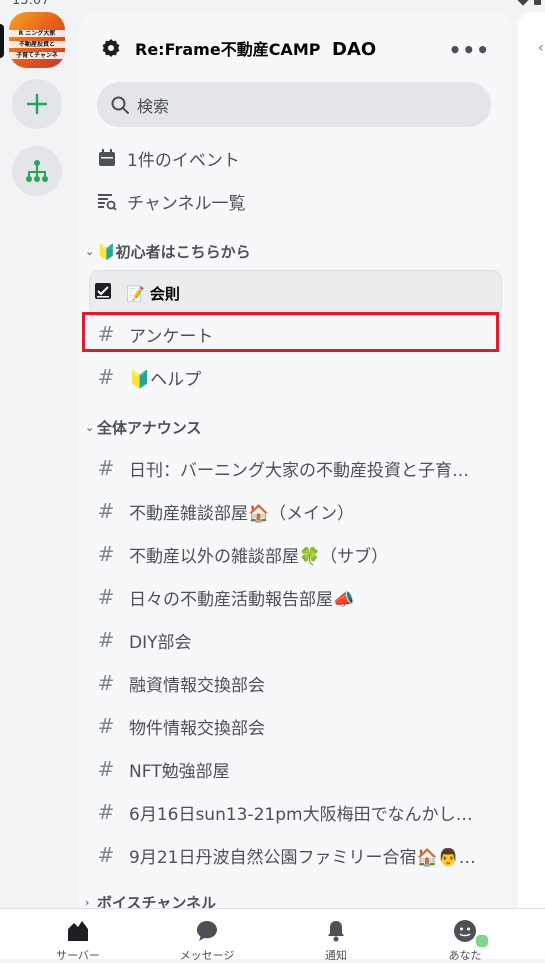 Image resolution: width=545 pixels, height=963 pixels. What do you see at coordinates (111, 48) in the screenshot?
I see `server-badge-icon` at bounding box center [111, 48].